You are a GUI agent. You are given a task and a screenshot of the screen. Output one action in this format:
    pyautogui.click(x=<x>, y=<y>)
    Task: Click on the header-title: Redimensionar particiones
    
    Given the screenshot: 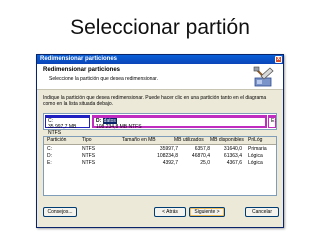 What is the action you would take?
    pyautogui.click(x=82, y=70)
    